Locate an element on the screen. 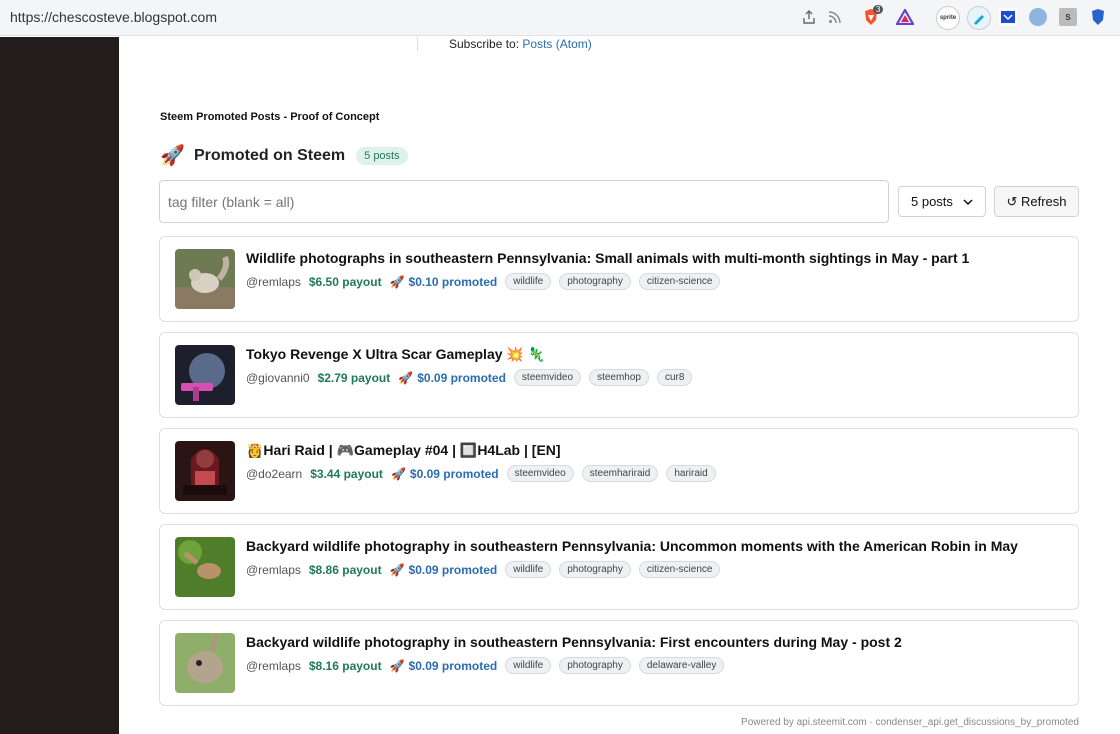 This screenshot has width=1120, height=734. post-payout: $8.16 payout is located at coordinates (345, 665).